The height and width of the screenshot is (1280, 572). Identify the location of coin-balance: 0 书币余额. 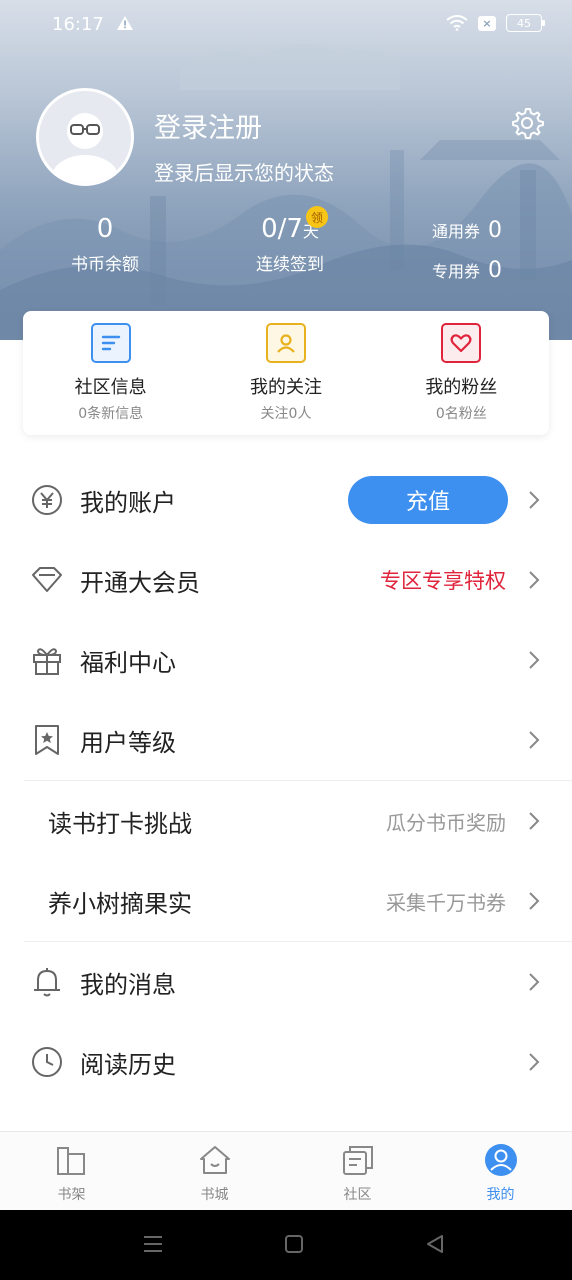
(105, 244).